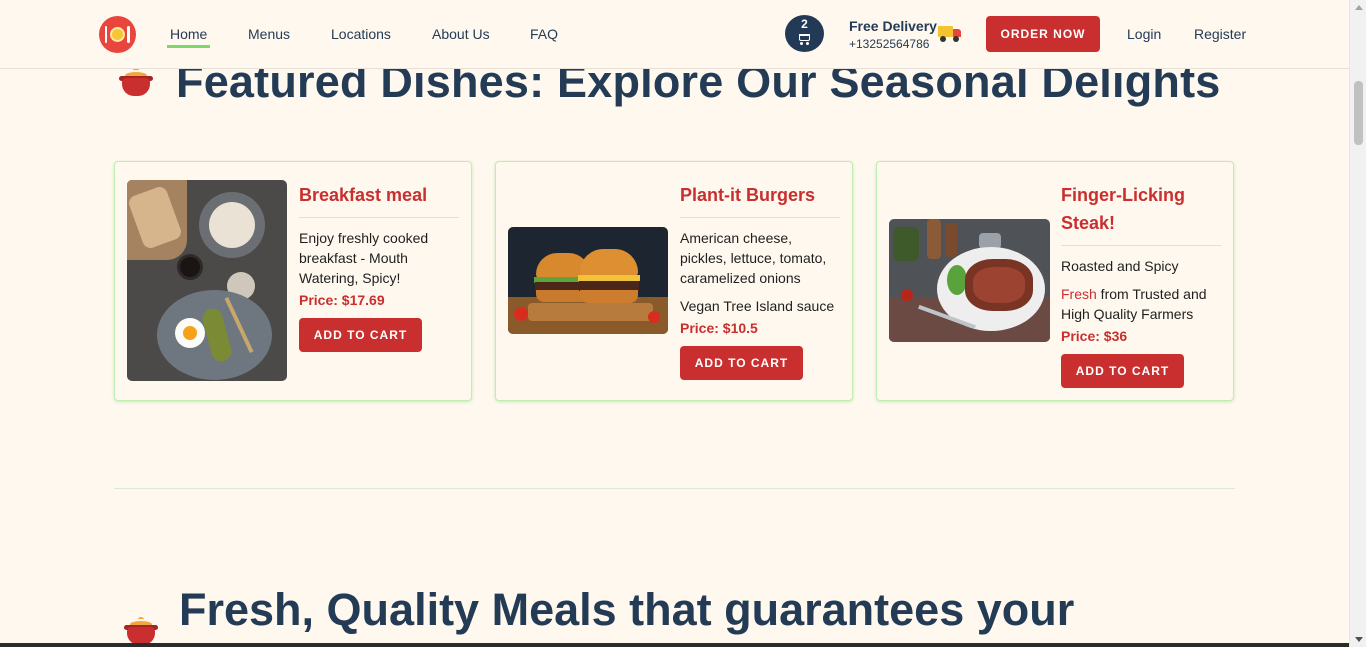 The width and height of the screenshot is (1366, 647). What do you see at coordinates (1359, 639) in the screenshot?
I see `scroll-down-icon` at bounding box center [1359, 639].